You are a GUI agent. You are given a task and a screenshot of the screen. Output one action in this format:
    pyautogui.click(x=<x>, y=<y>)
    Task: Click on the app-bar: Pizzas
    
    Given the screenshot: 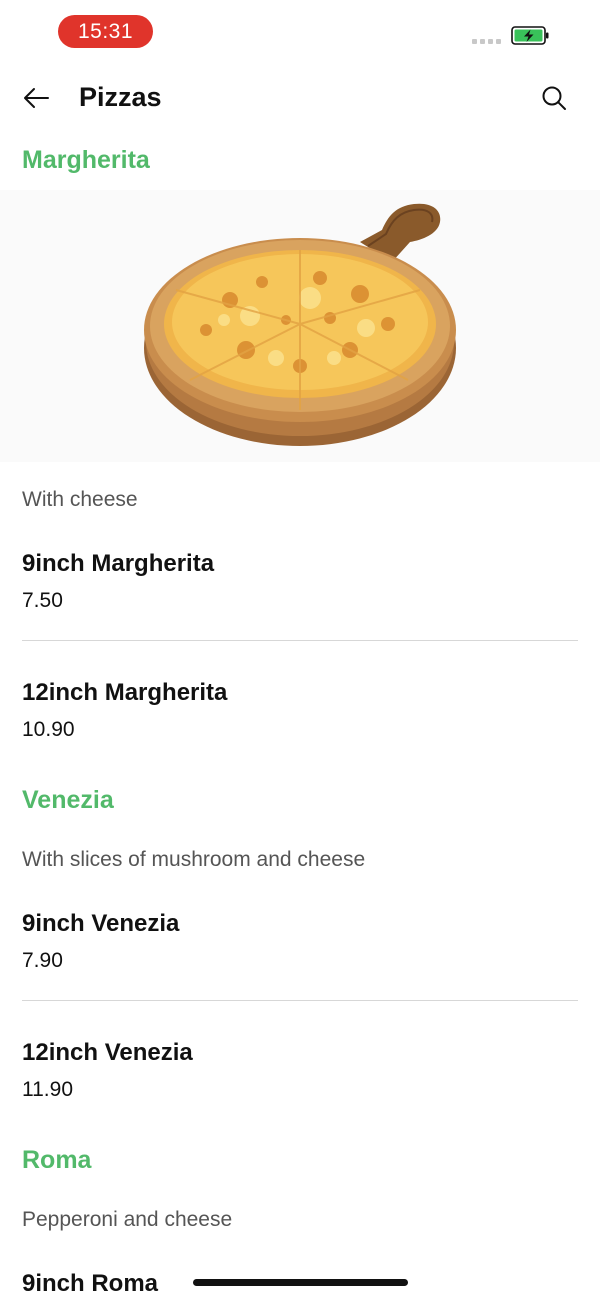 What is the action you would take?
    pyautogui.click(x=300, y=98)
    